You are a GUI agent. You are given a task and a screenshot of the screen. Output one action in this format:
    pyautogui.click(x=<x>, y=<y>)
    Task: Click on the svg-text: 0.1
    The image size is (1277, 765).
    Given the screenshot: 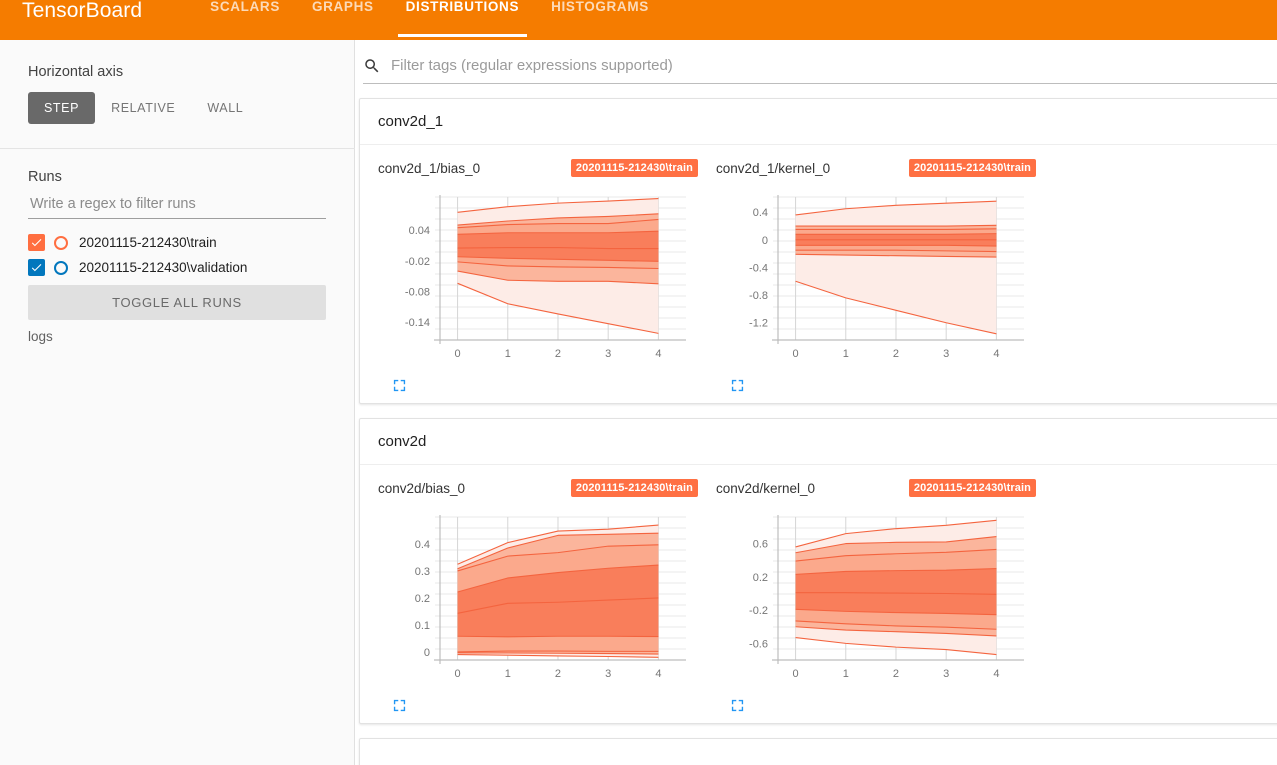 What is the action you would take?
    pyautogui.click(x=422, y=626)
    